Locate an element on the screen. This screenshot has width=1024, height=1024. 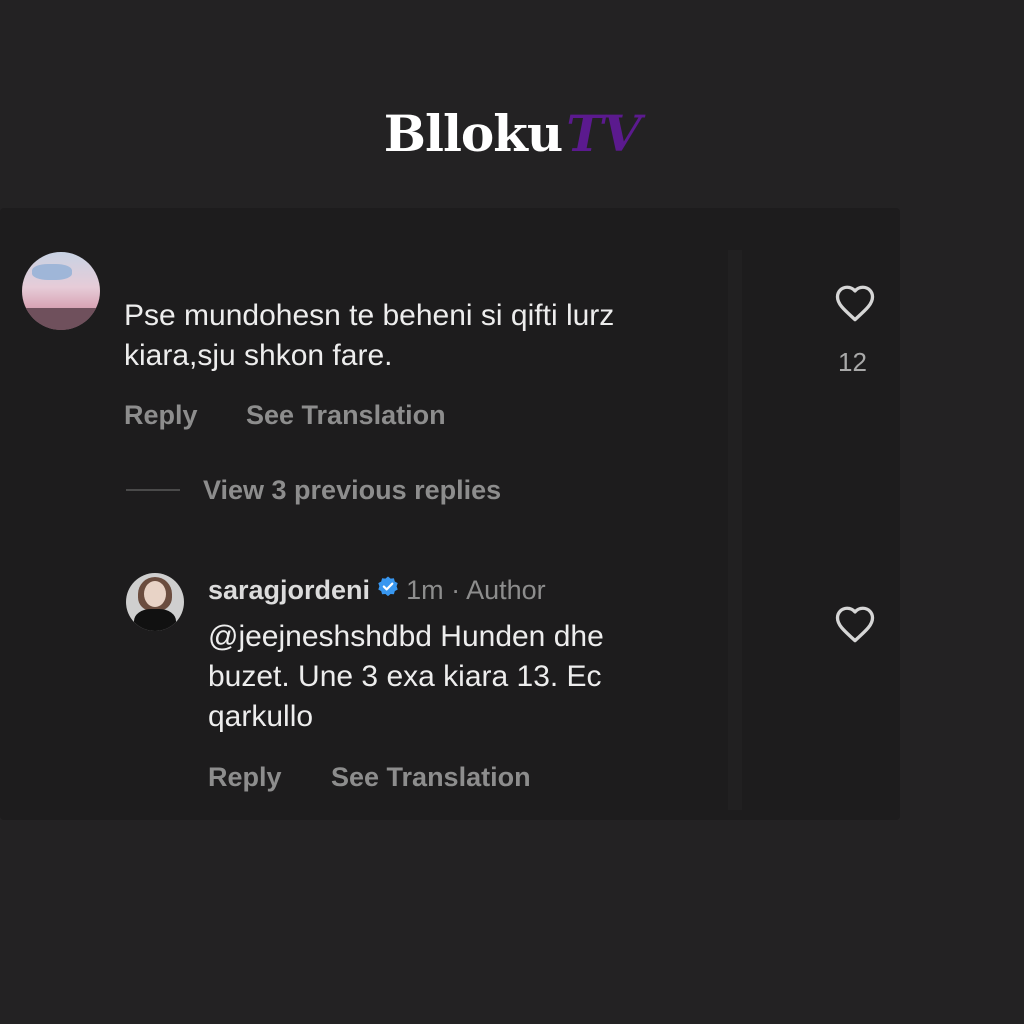
brand-logo: BllokuTV is located at coordinates (512, 134).